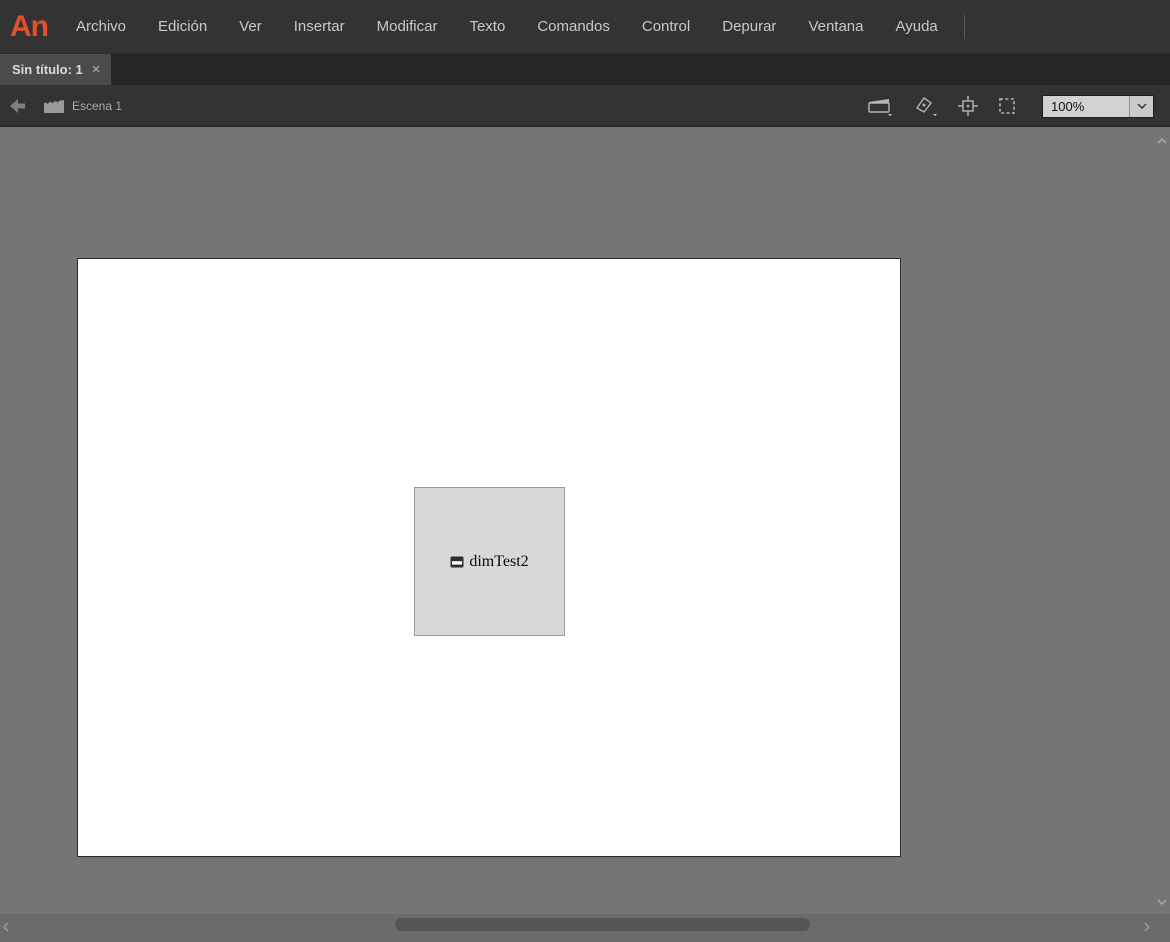 Image resolution: width=1170 pixels, height=942 pixels. What do you see at coordinates (96, 69) in the screenshot?
I see `close-icon: ×` at bounding box center [96, 69].